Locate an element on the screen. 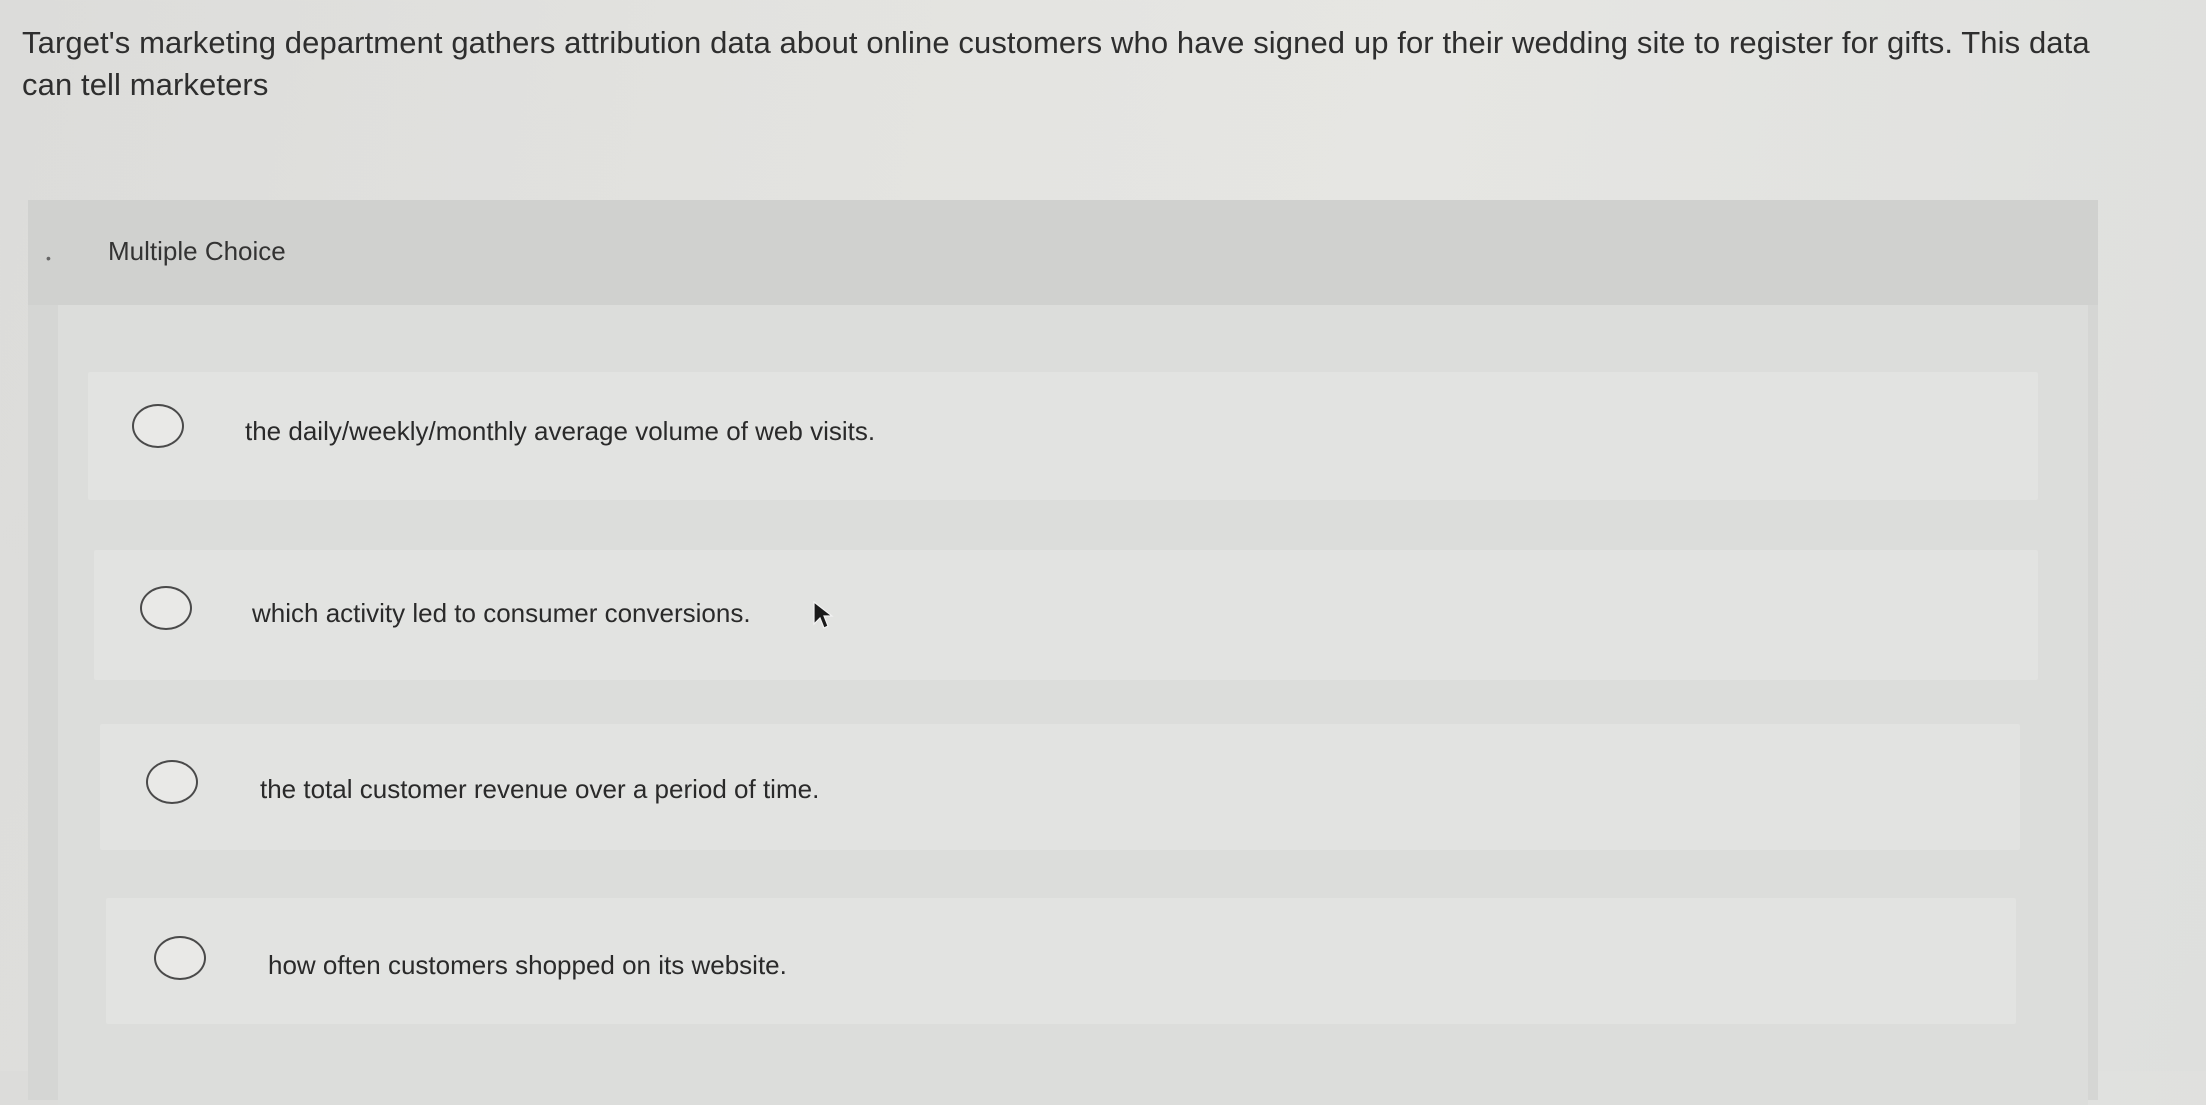 The image size is (2206, 1105). mouse-pointer-icon is located at coordinates (823, 614).